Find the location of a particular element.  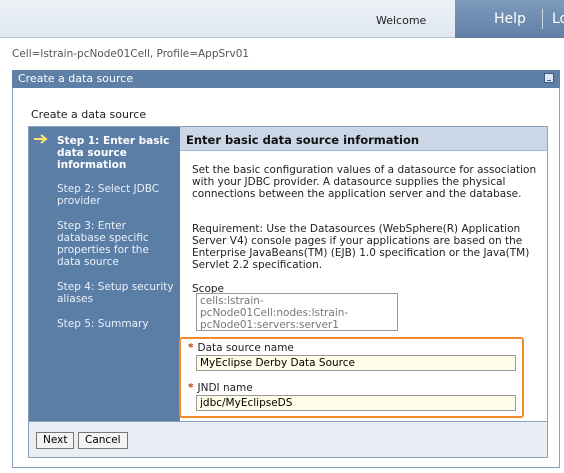

jndi-name-input is located at coordinates (356, 403).